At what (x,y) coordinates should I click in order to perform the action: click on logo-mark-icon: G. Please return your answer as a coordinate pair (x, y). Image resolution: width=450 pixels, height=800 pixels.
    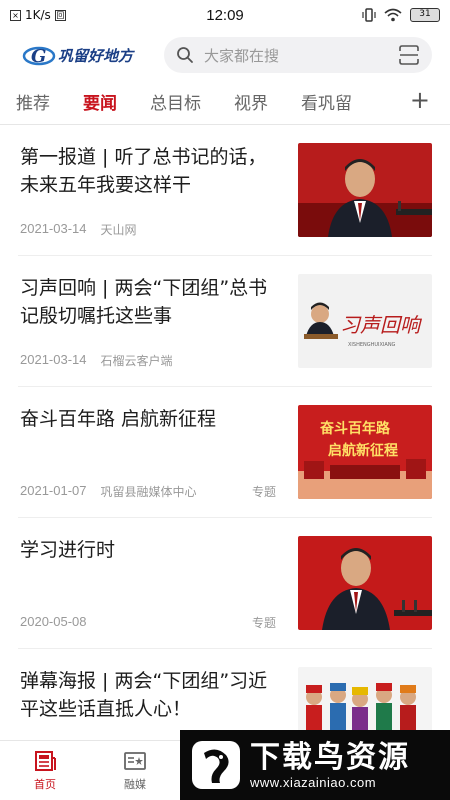
    Looking at the image, I should click on (39, 56).